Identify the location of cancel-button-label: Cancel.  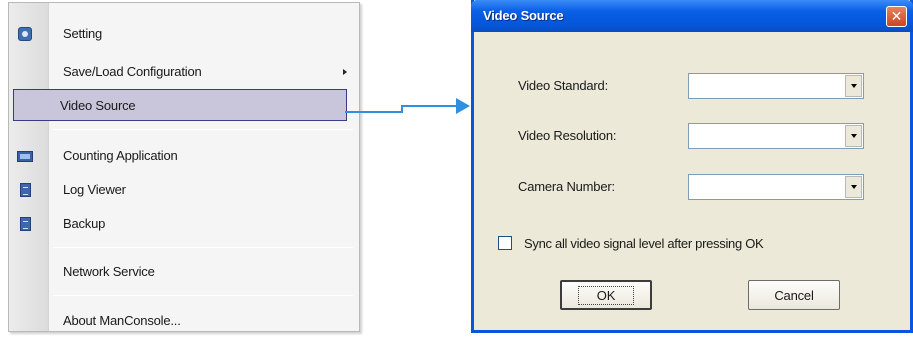
(794, 295).